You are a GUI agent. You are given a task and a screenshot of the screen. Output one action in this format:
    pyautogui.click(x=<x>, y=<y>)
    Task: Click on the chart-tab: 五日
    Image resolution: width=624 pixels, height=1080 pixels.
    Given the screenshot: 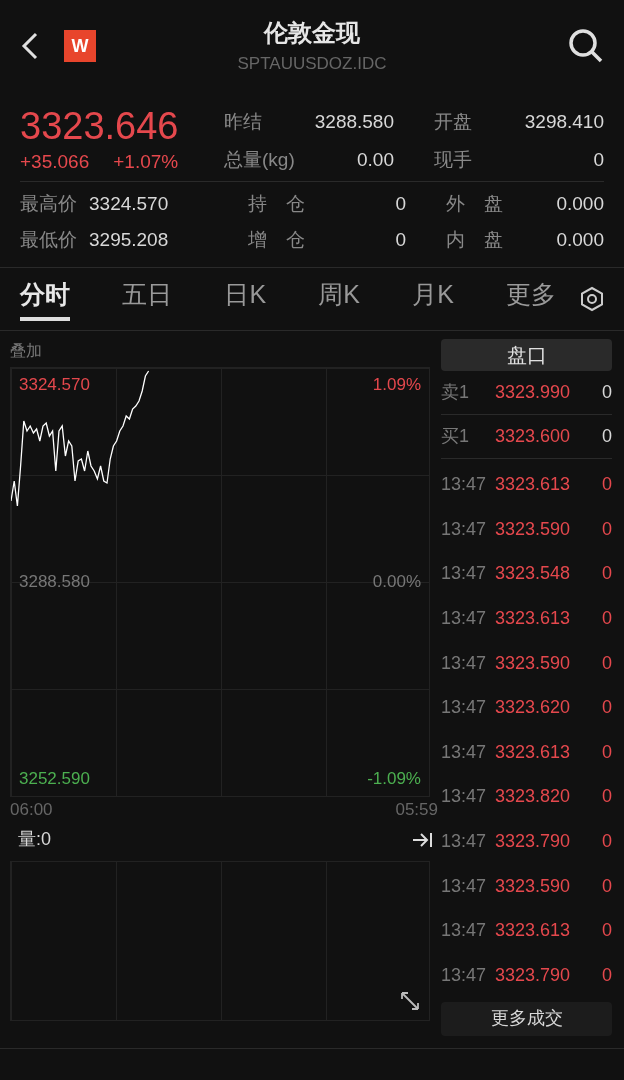 What is the action you would take?
    pyautogui.click(x=147, y=298)
    